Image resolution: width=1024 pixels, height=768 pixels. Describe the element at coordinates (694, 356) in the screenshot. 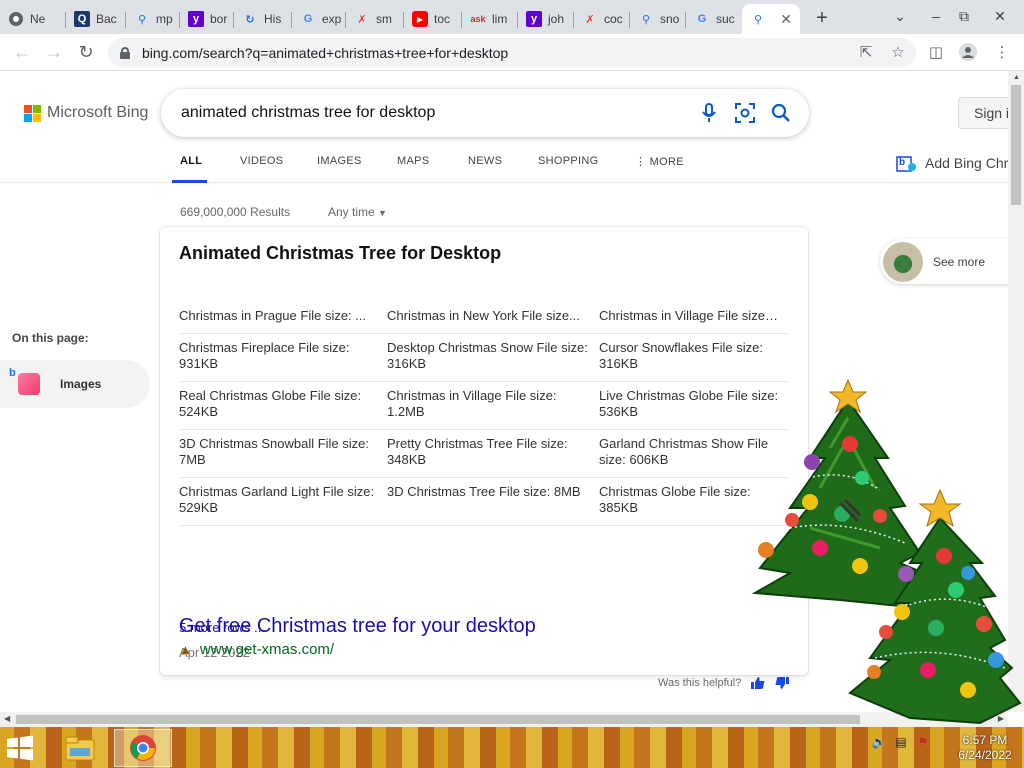

I see `grid-cell: Cursor Snowflakes File size: 316KB` at that location.